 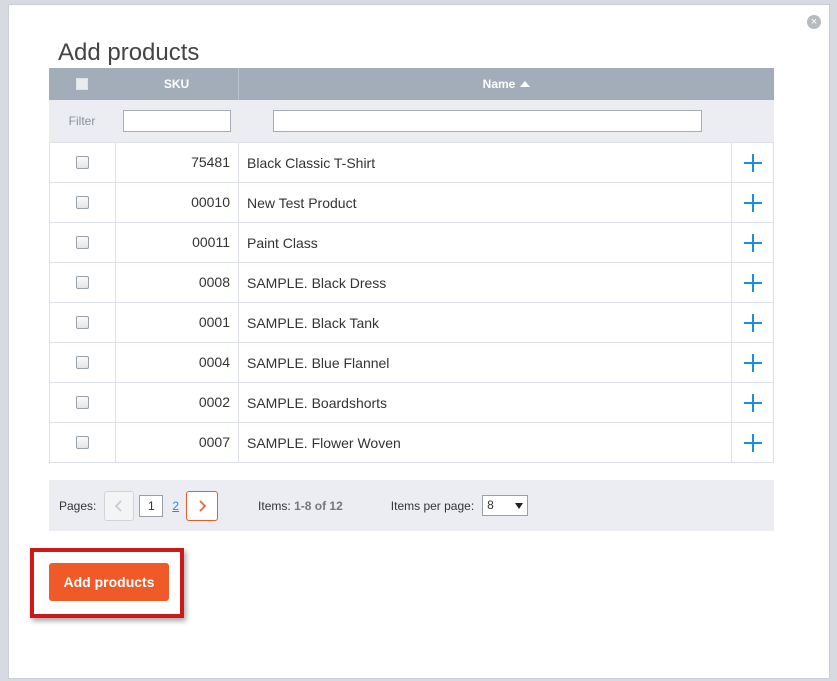 What do you see at coordinates (177, 84) in the screenshot?
I see `column-header-sku: SKU` at bounding box center [177, 84].